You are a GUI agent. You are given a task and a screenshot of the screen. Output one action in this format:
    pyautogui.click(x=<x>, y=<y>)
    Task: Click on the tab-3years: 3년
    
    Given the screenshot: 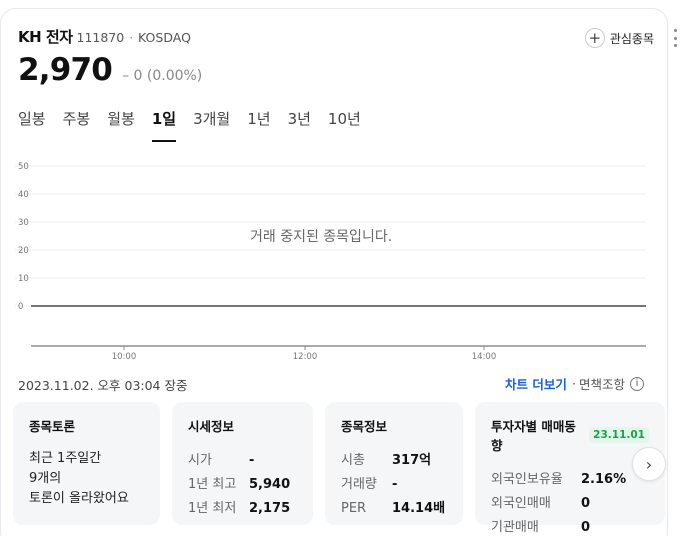 What is the action you would take?
    pyautogui.click(x=299, y=126)
    